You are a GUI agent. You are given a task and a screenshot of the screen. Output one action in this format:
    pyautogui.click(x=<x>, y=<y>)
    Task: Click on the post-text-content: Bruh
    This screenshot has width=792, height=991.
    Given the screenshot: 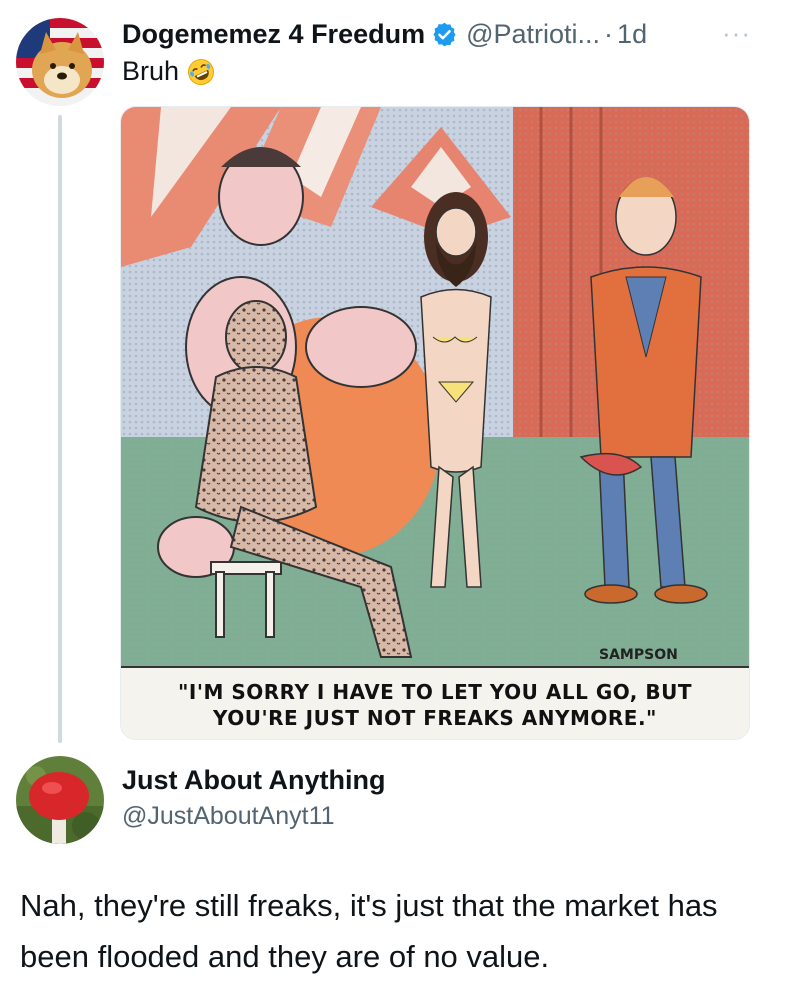 What is the action you would take?
    pyautogui.click(x=151, y=71)
    